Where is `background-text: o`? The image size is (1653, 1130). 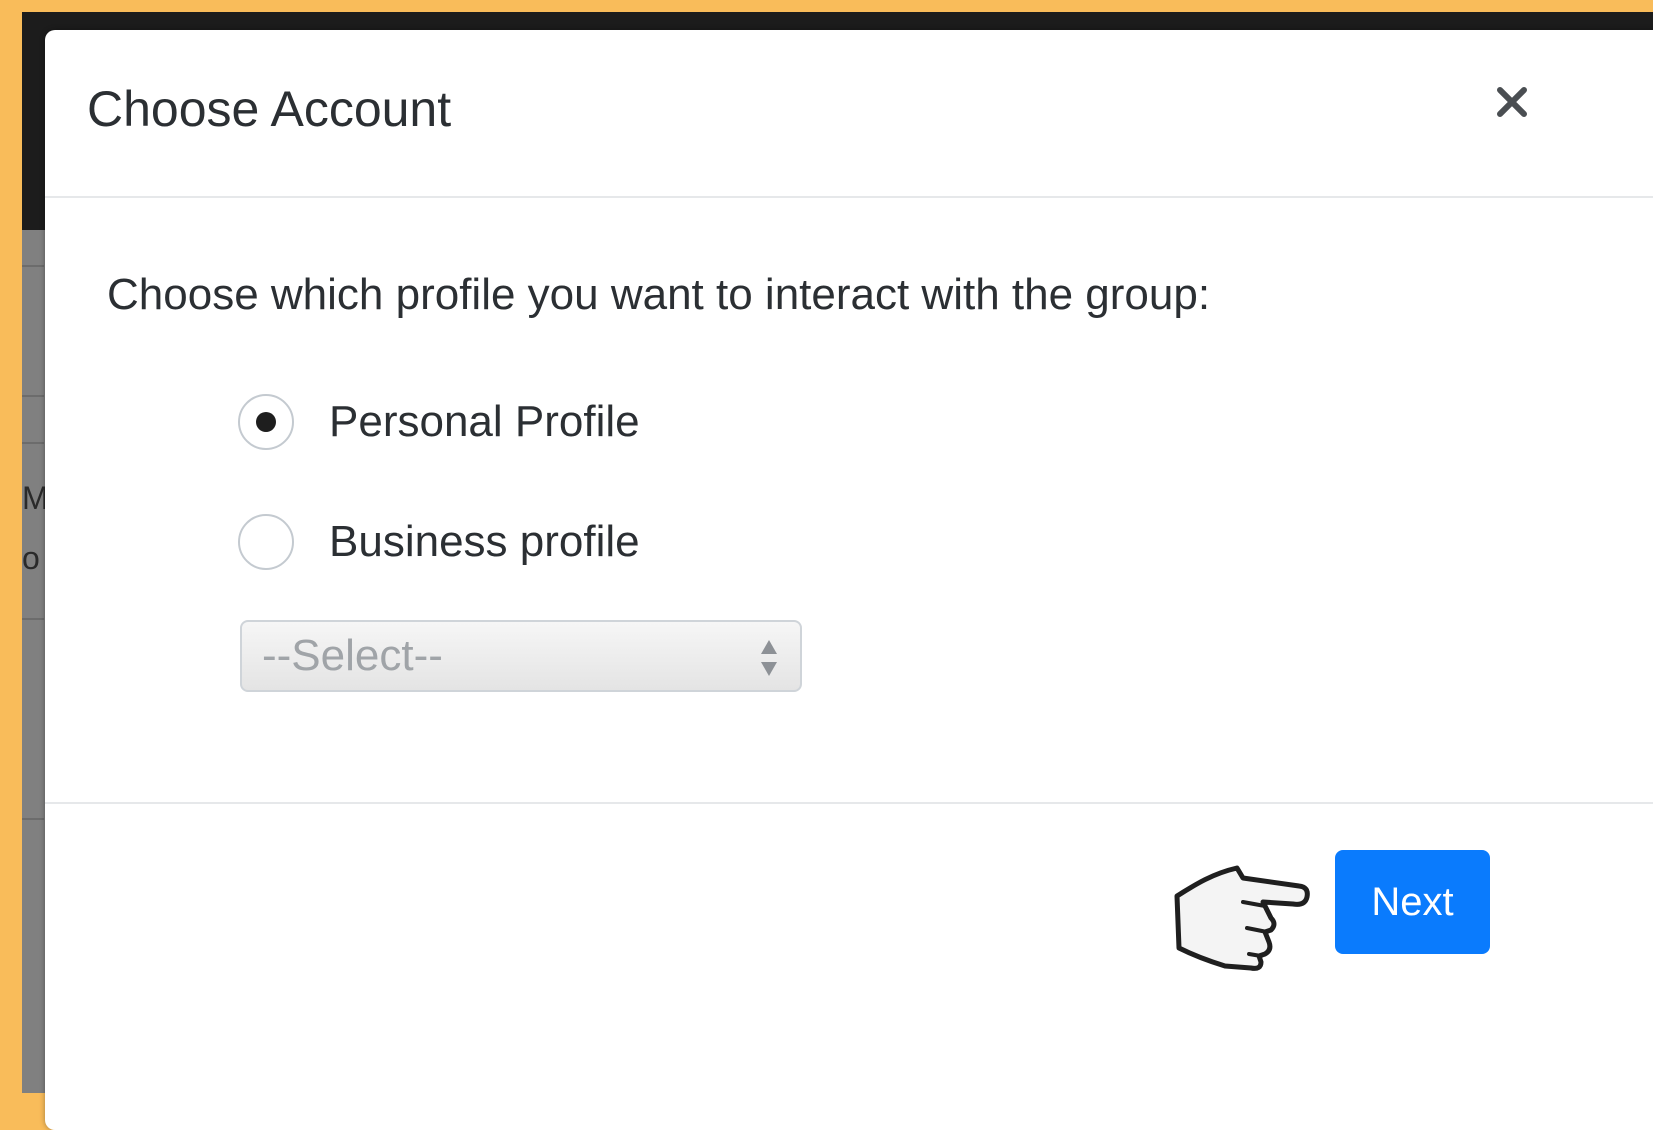 background-text: o is located at coordinates (31, 558).